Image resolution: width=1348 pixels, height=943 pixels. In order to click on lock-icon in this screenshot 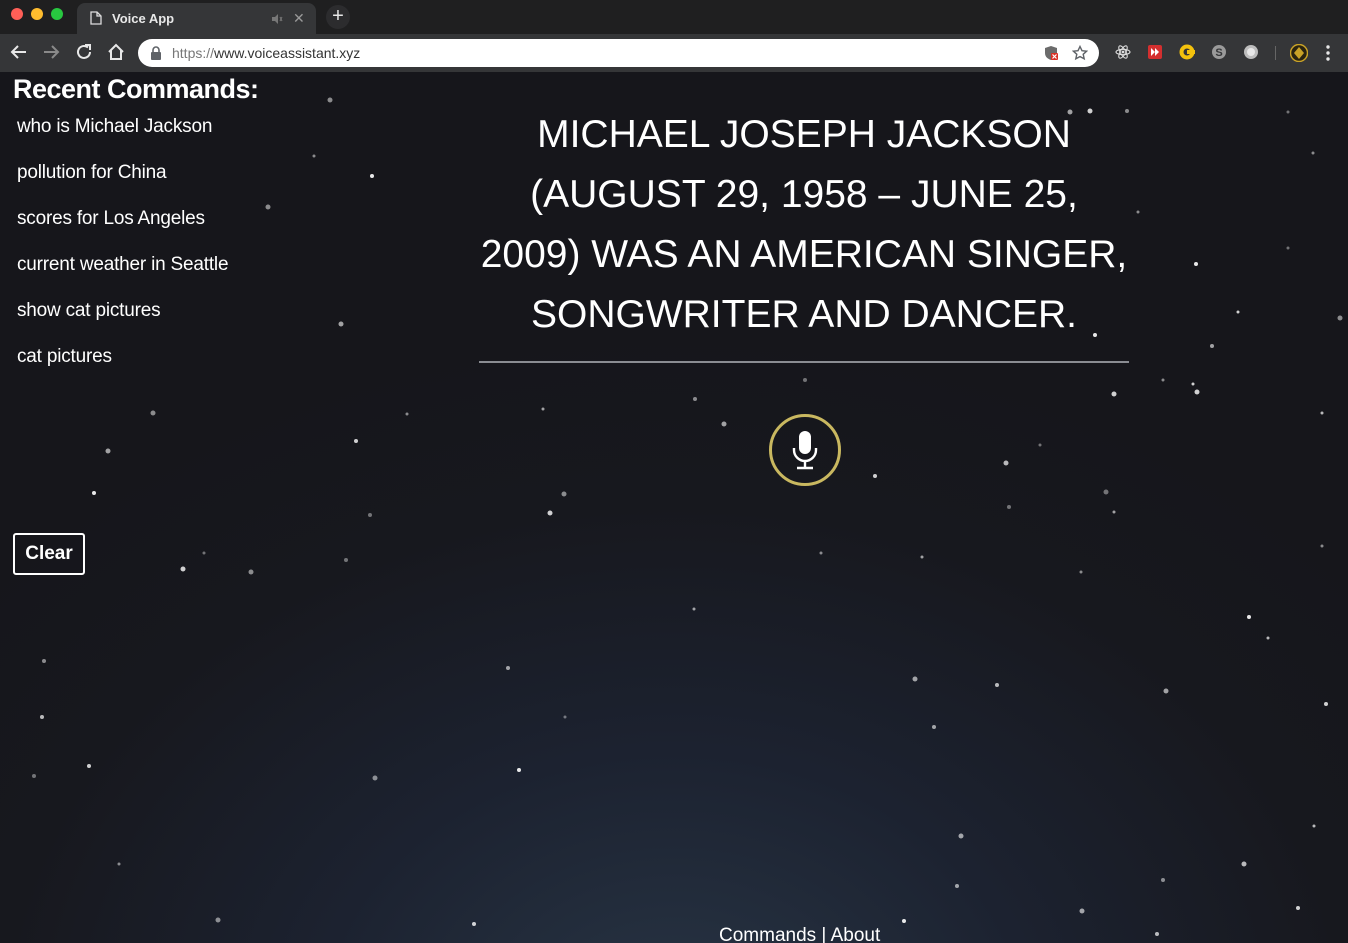, I will do `click(156, 55)`.